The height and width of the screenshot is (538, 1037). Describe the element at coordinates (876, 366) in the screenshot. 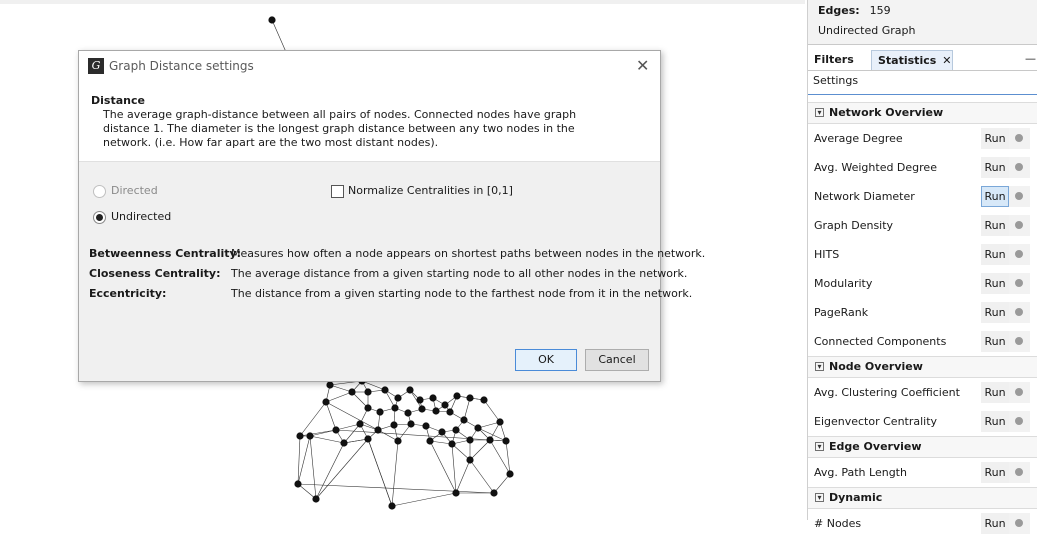

I see `section-title: Node Overview` at that location.